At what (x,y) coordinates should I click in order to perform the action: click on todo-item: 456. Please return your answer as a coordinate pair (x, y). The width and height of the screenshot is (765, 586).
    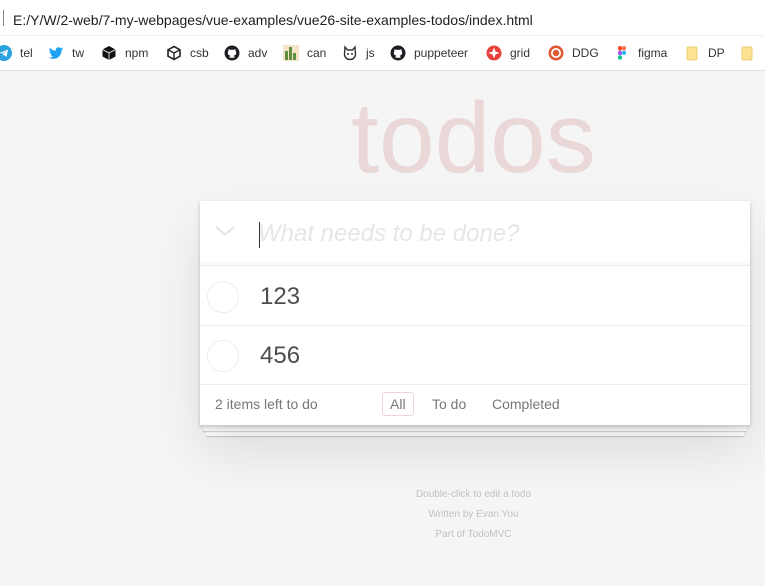
    Looking at the image, I should click on (475, 355).